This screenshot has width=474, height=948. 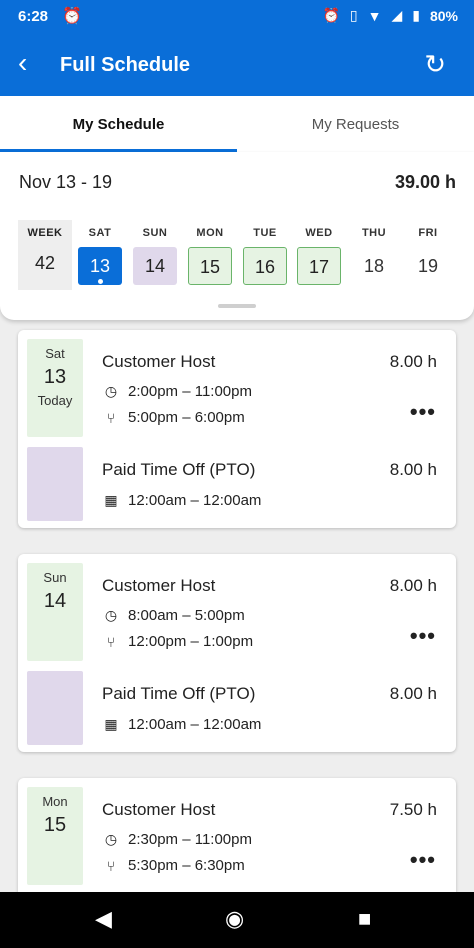 I want to click on tab-my-requests: My Requests, so click(x=355, y=124).